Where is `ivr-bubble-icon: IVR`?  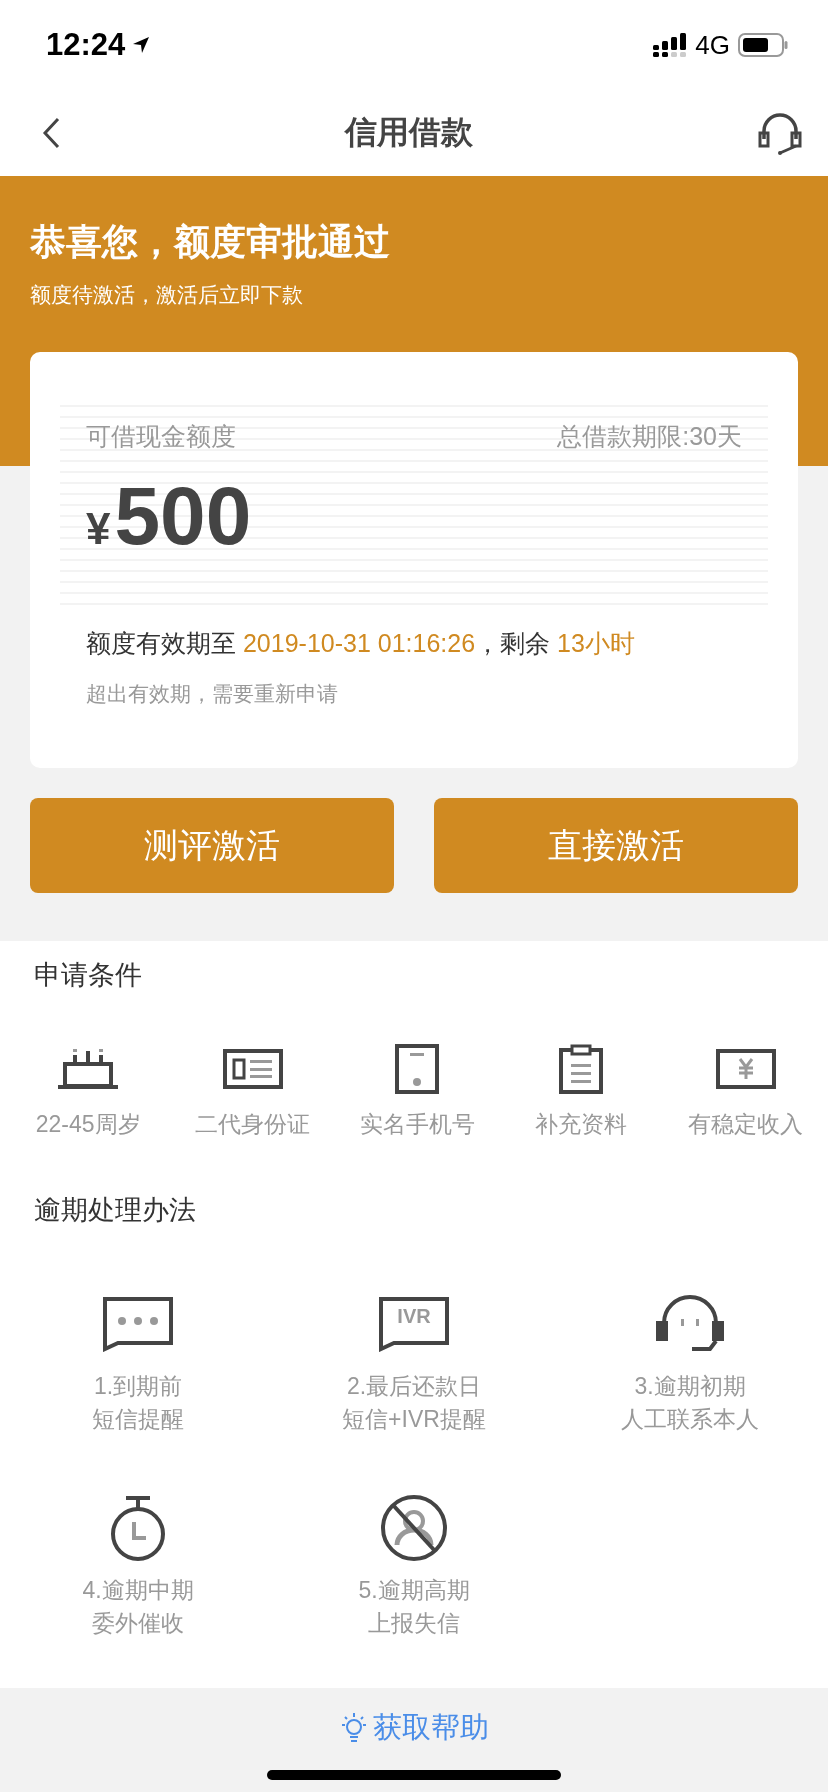 ivr-bubble-icon: IVR is located at coordinates (414, 1324).